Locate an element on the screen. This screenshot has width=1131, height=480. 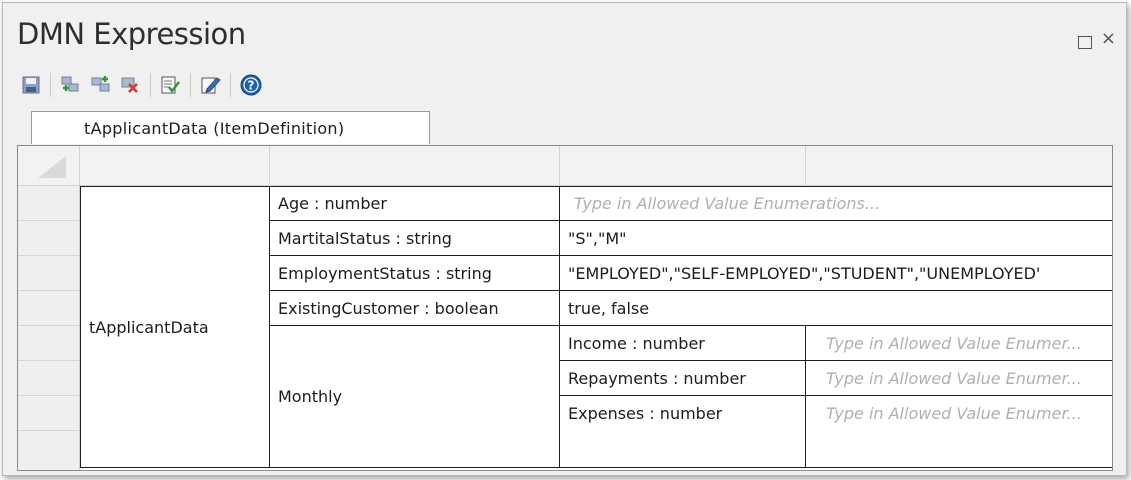
component-label: EmploymentStatus : string is located at coordinates (385, 273).